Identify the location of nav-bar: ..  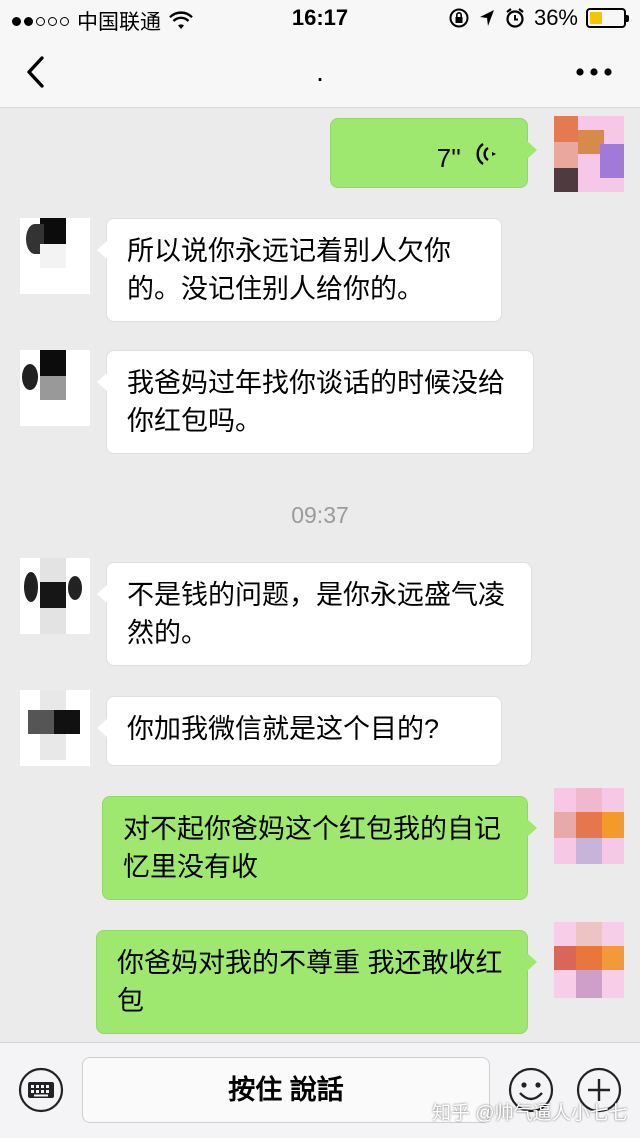
(320, 72).